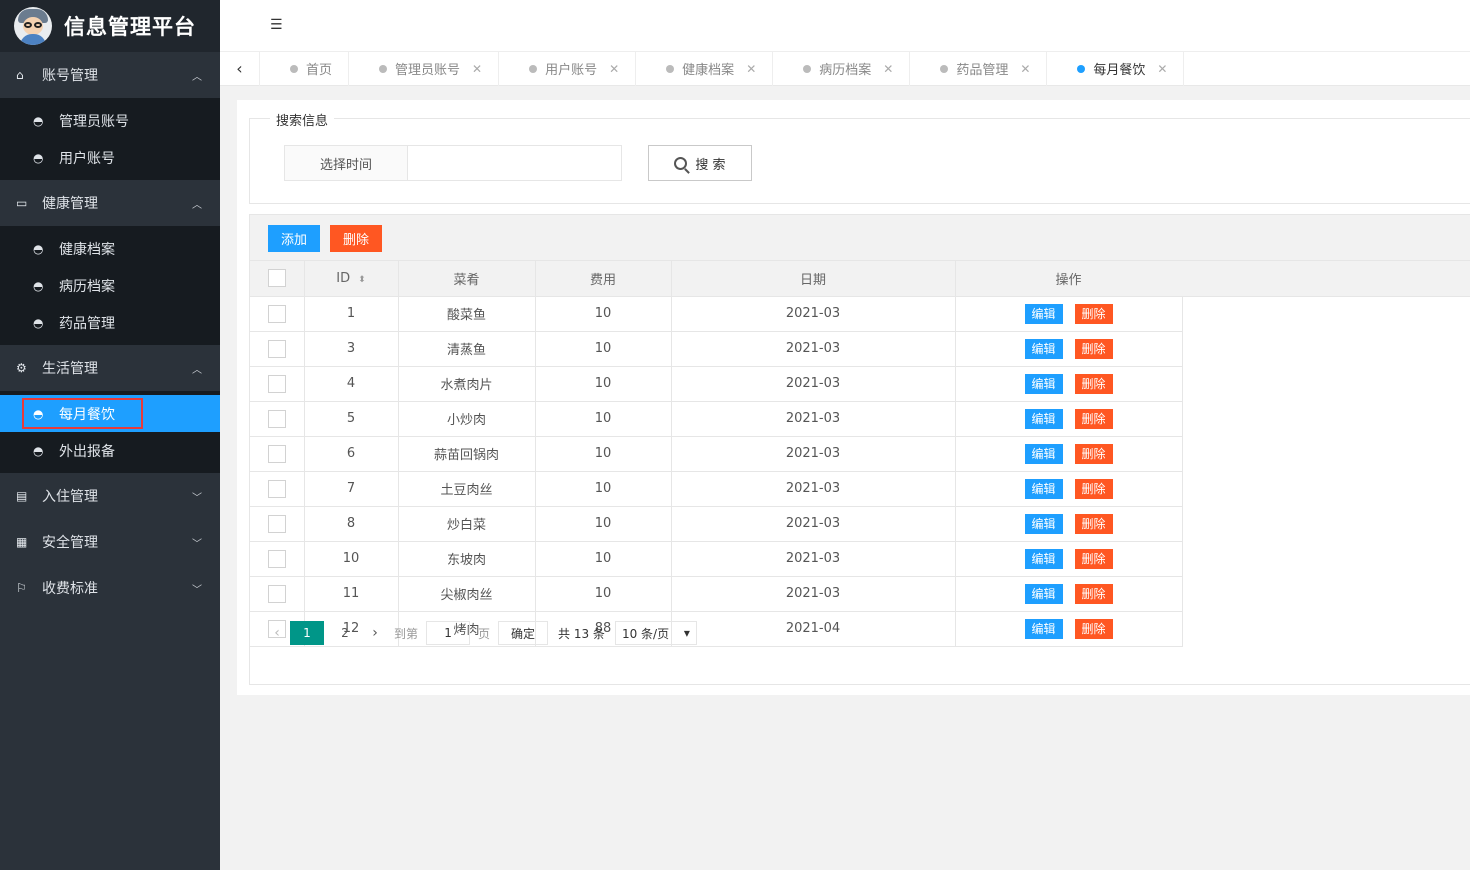  What do you see at coordinates (467, 314) in the screenshot?
I see `cell-dish: 酸菜鱼` at bounding box center [467, 314].